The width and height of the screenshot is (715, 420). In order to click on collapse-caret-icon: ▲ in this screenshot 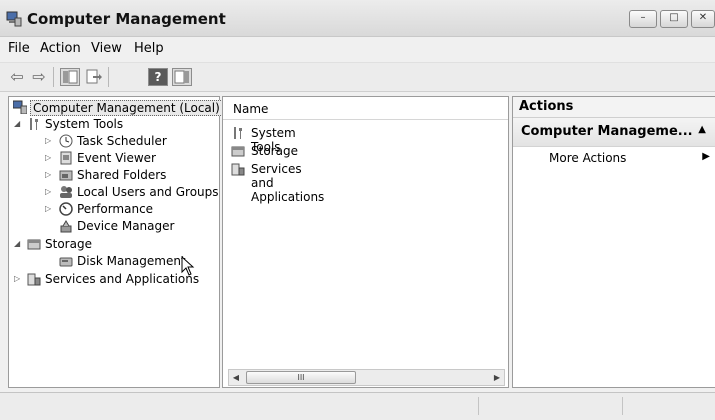, I will do `click(702, 129)`.